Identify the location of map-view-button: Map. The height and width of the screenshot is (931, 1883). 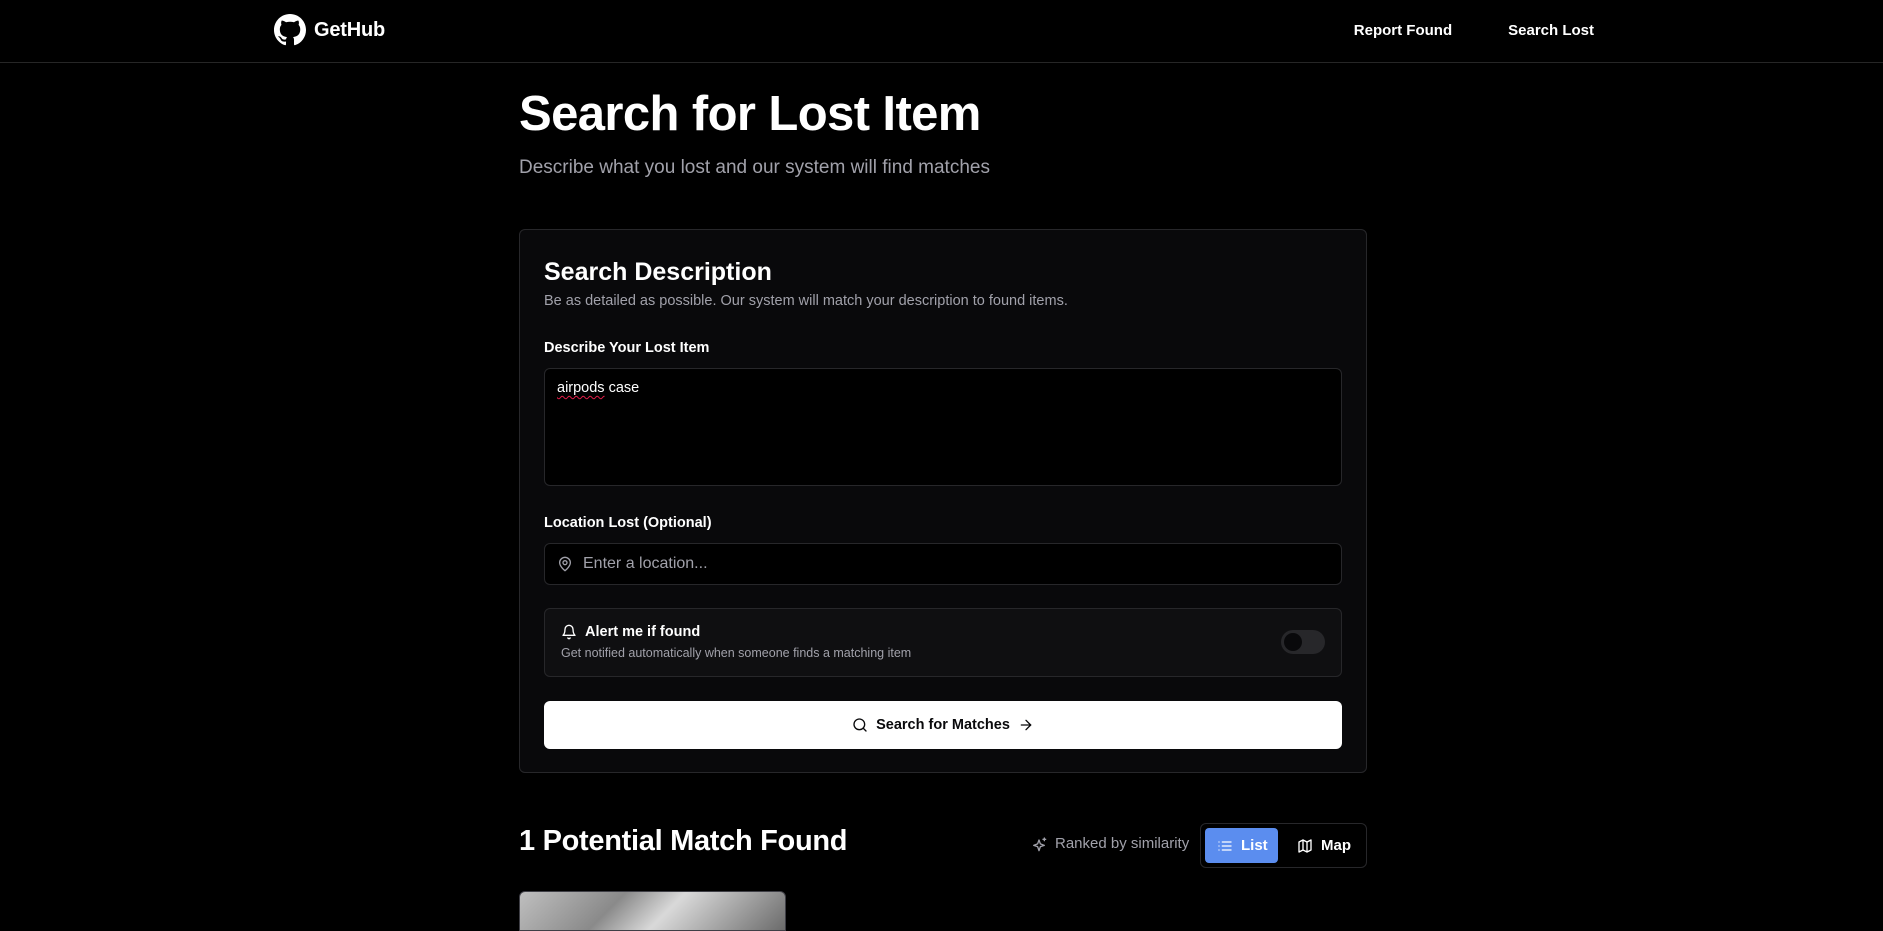
(1324, 845).